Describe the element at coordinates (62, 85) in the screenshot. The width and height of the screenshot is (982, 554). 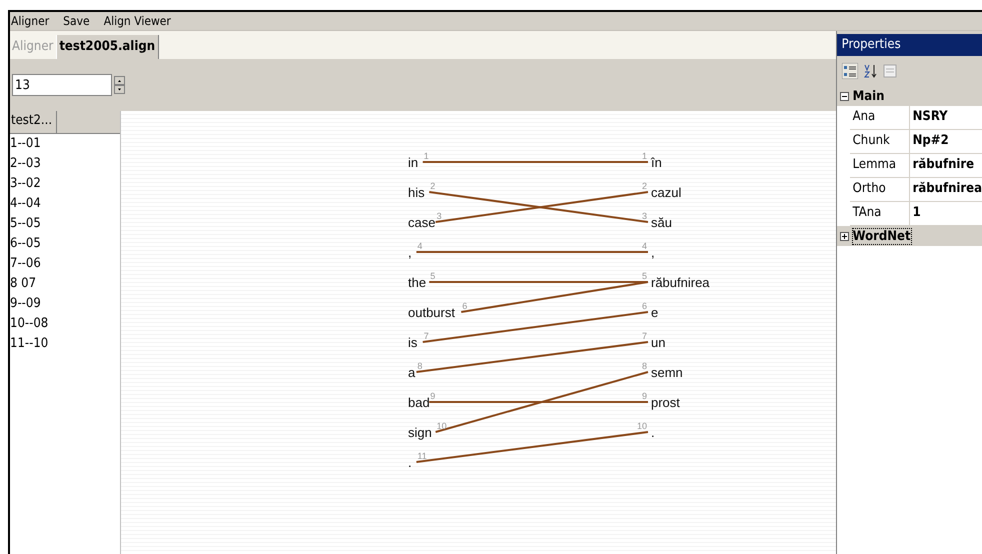
I see `number-field: 13` at that location.